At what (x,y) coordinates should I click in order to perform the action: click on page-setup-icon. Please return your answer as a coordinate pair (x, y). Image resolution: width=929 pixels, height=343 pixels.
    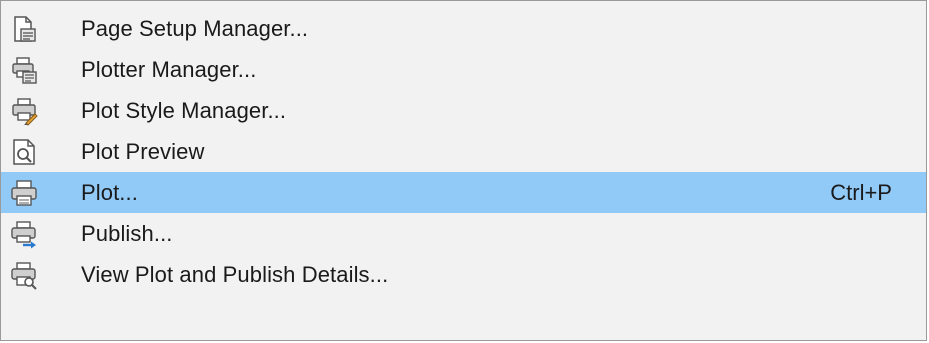
    Looking at the image, I should click on (24, 28).